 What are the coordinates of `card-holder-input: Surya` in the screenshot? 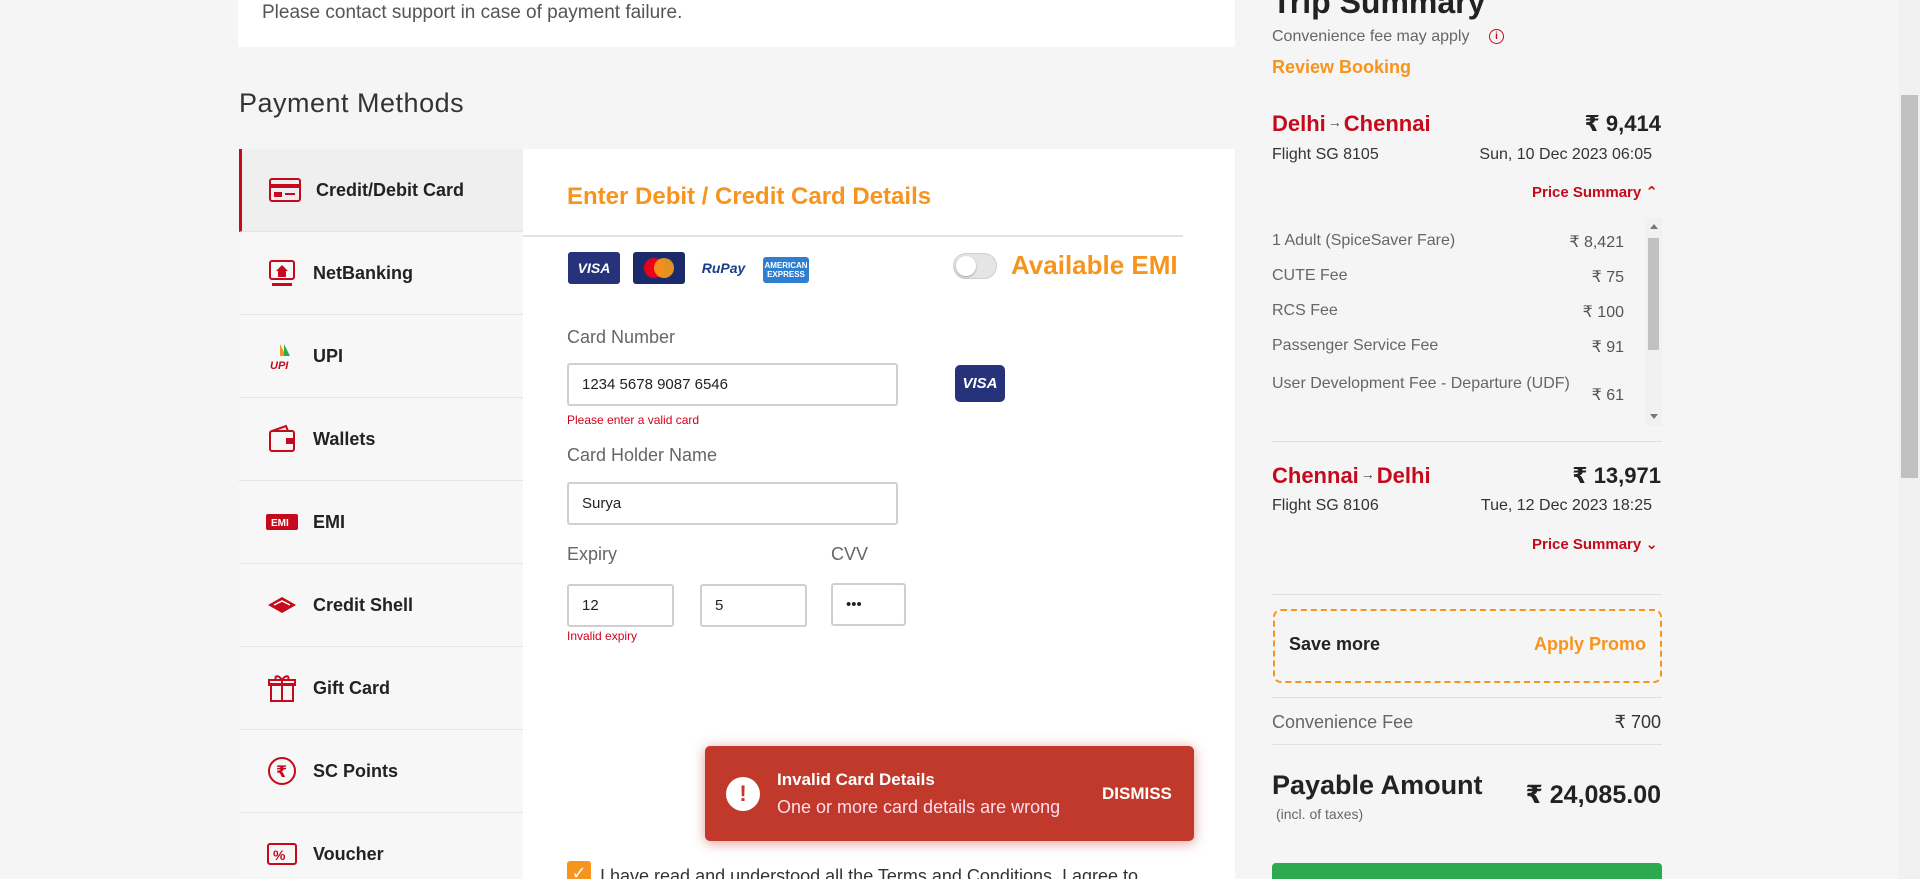 It's located at (732, 503).